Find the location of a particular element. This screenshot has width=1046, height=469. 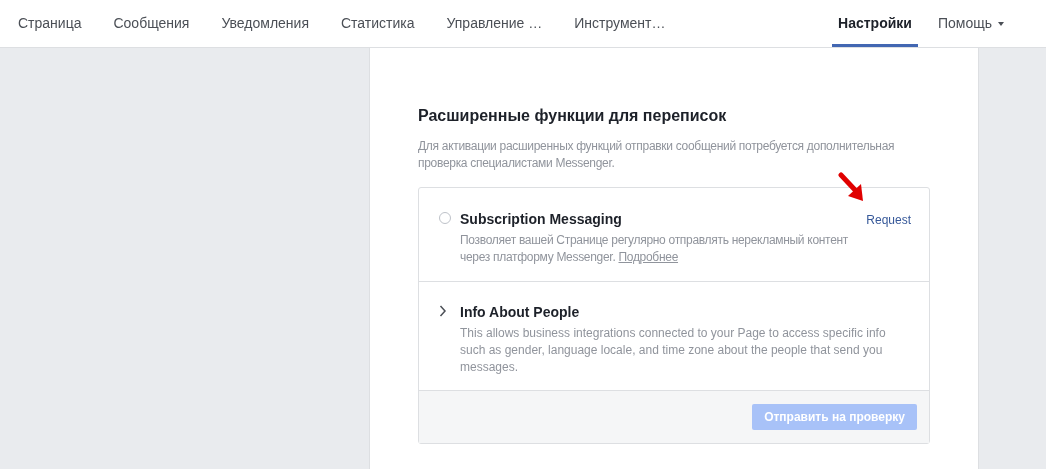

section-description: Для активации расширенных функций отправки сообщений потребуется дополнительная проверка специалистами Messenger. is located at coordinates (657, 155).